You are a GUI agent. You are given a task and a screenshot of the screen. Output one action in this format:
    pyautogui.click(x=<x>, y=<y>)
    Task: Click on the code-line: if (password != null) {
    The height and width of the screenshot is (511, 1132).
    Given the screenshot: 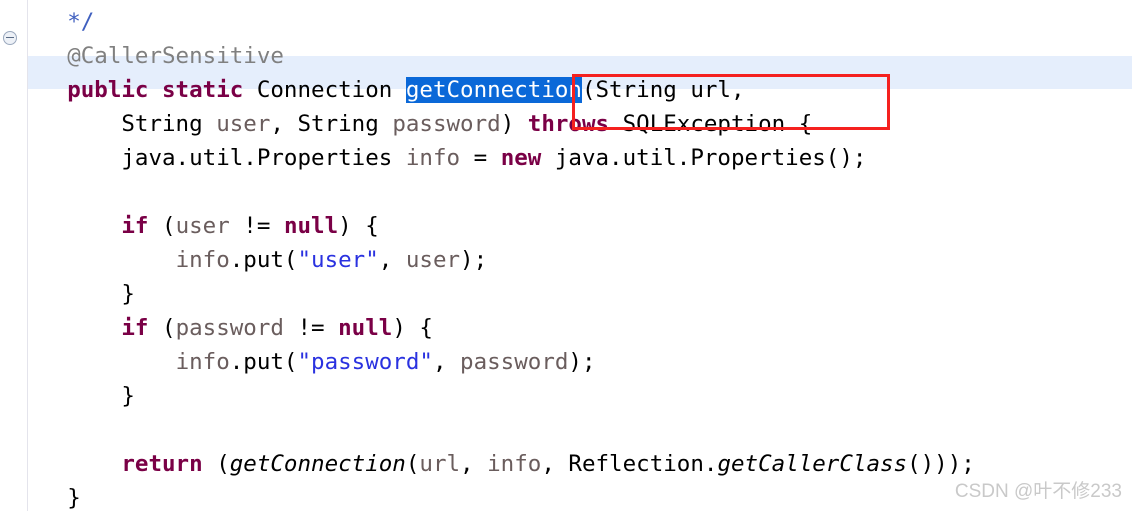 What is the action you would take?
    pyautogui.click(x=566, y=328)
    